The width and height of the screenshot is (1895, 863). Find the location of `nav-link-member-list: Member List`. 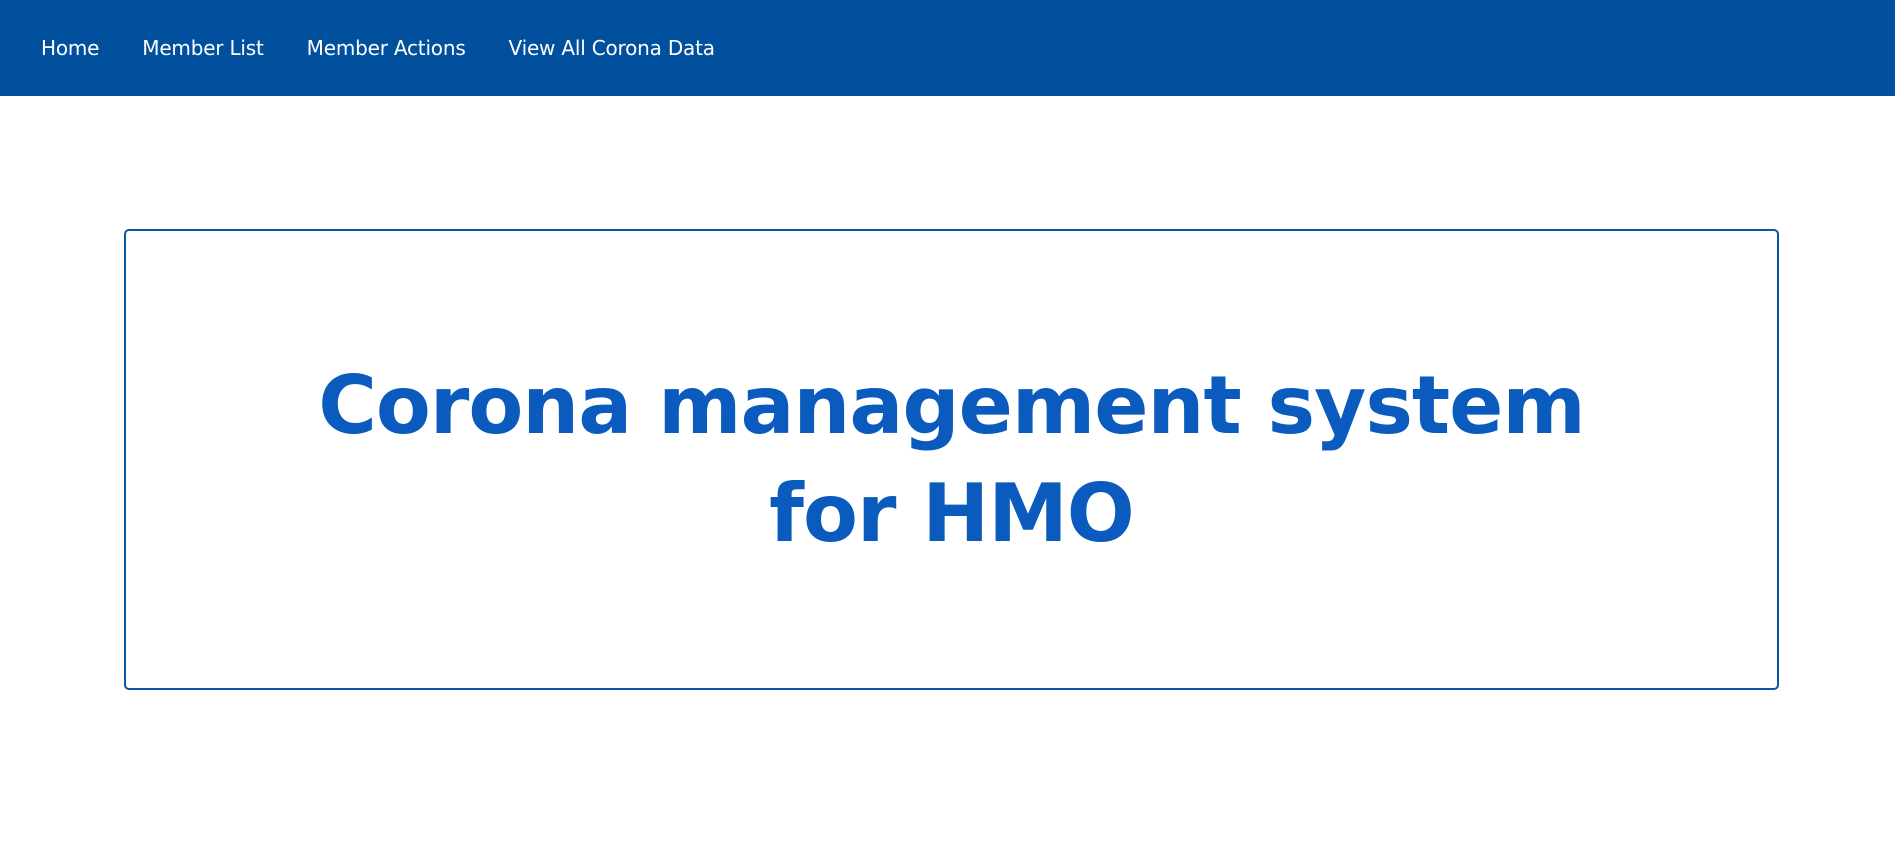

nav-link-member-list: Member List is located at coordinates (203, 48).